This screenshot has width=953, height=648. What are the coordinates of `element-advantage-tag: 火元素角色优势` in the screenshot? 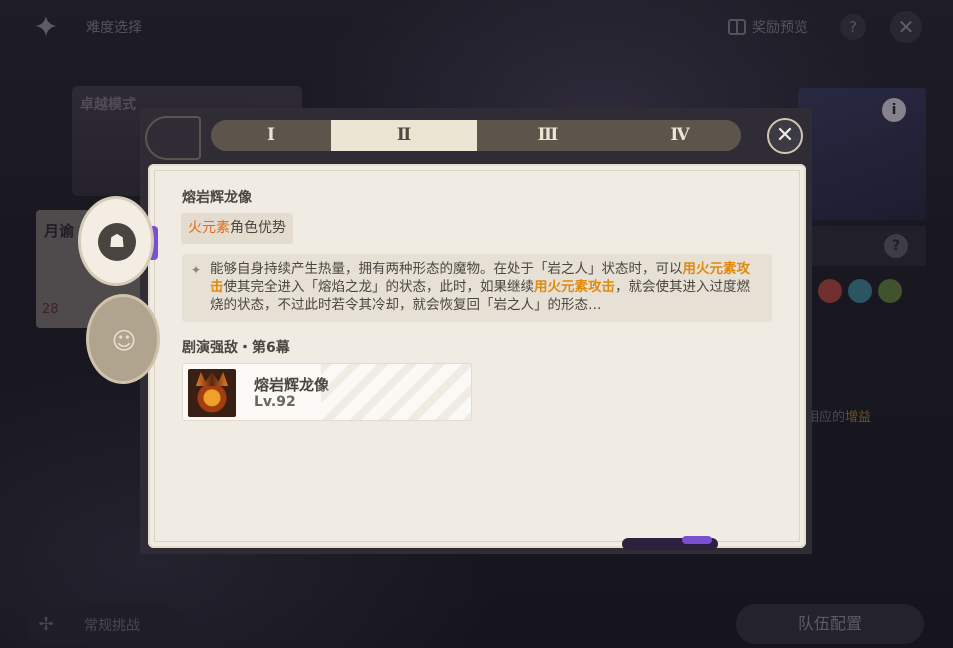 It's located at (237, 228).